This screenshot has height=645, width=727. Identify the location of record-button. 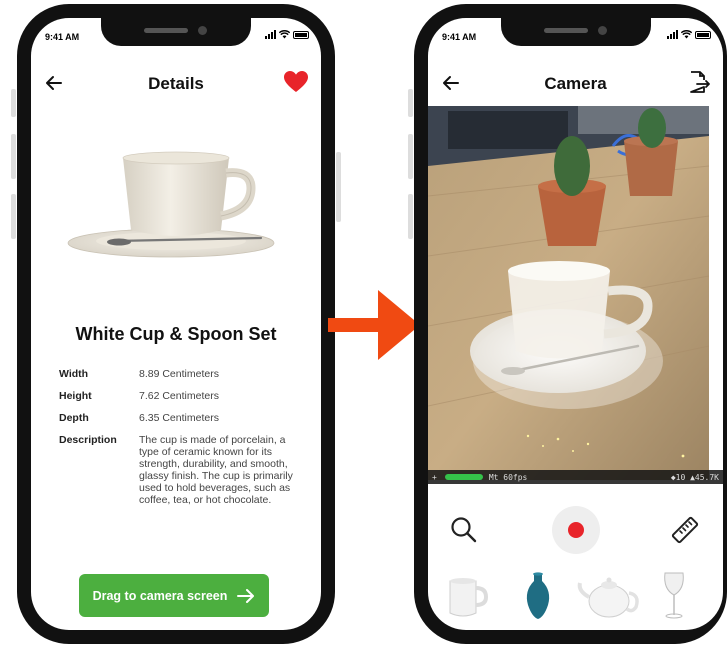
(575, 530).